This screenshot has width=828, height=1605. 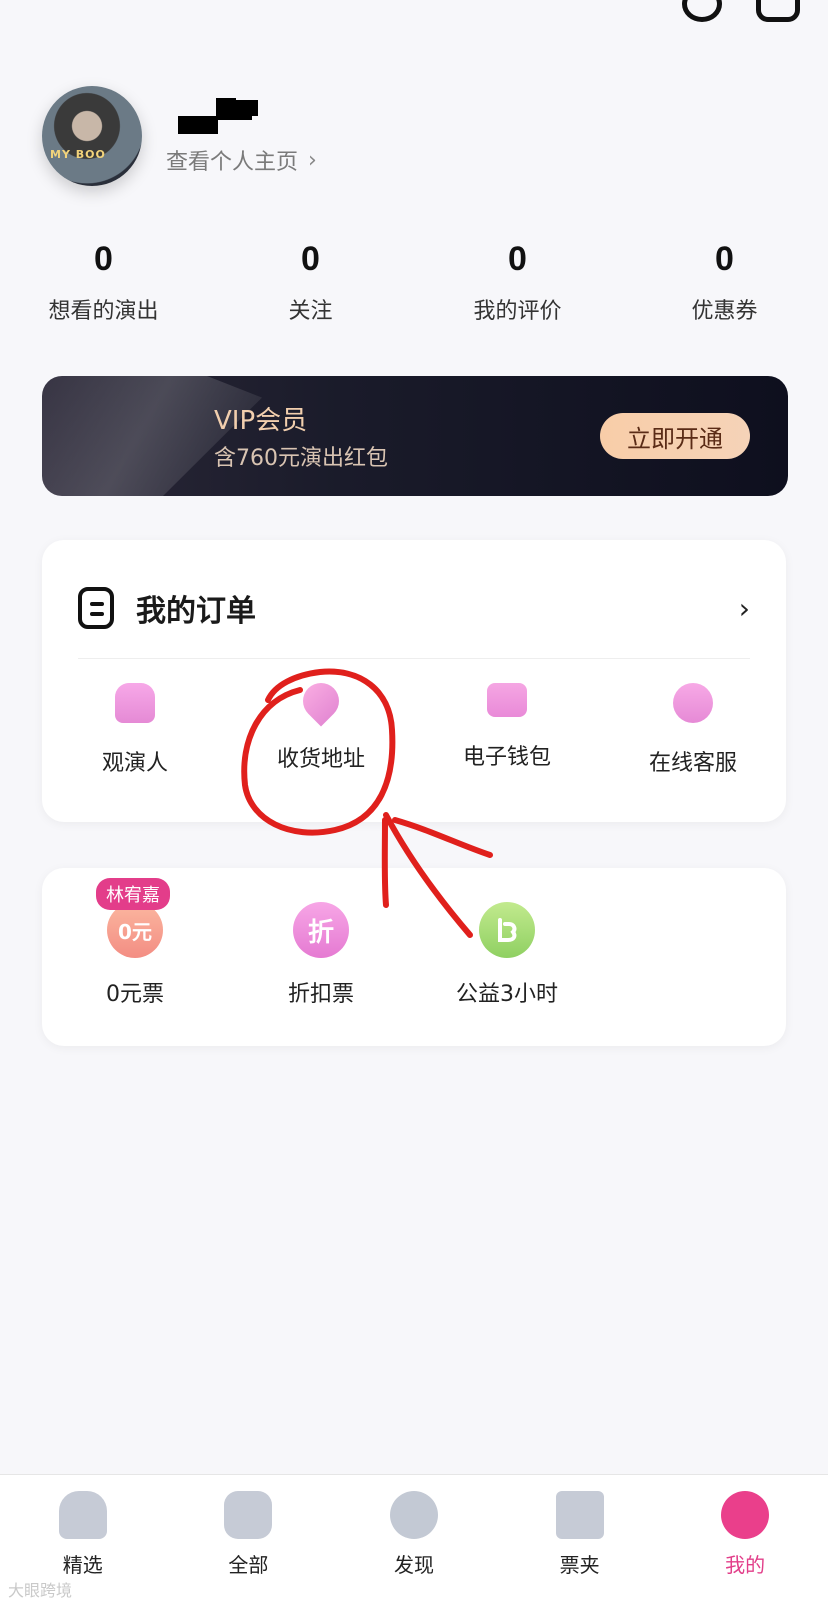 What do you see at coordinates (310, 282) in the screenshot?
I see `stat-following: 0 关注` at bounding box center [310, 282].